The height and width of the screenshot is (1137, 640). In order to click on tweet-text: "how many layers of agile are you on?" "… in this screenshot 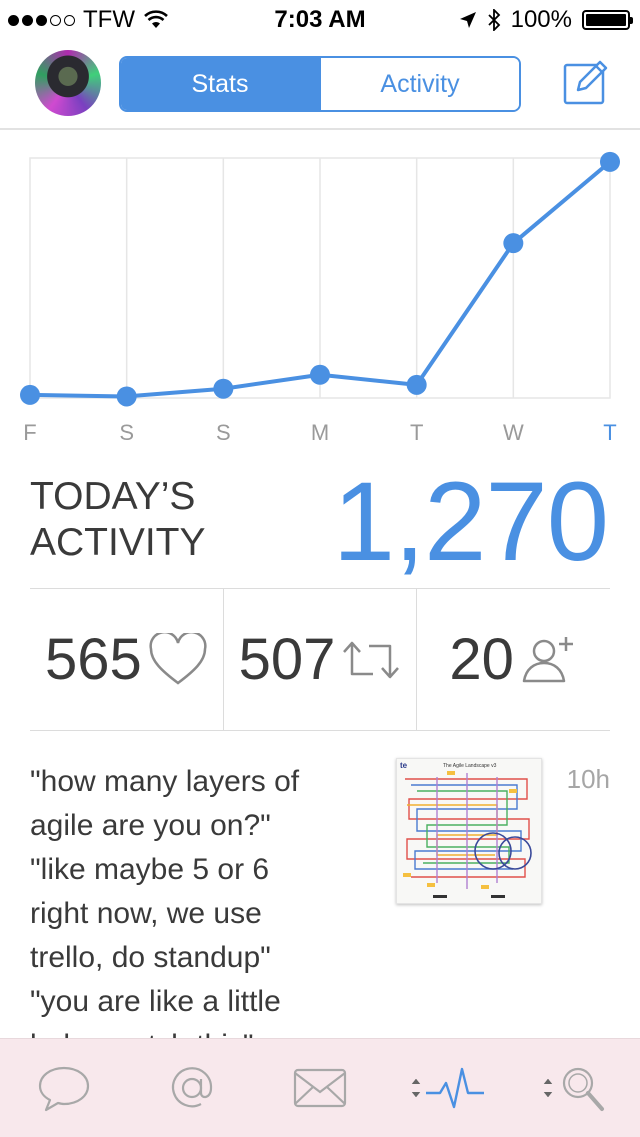, I will do `click(195, 899)`.